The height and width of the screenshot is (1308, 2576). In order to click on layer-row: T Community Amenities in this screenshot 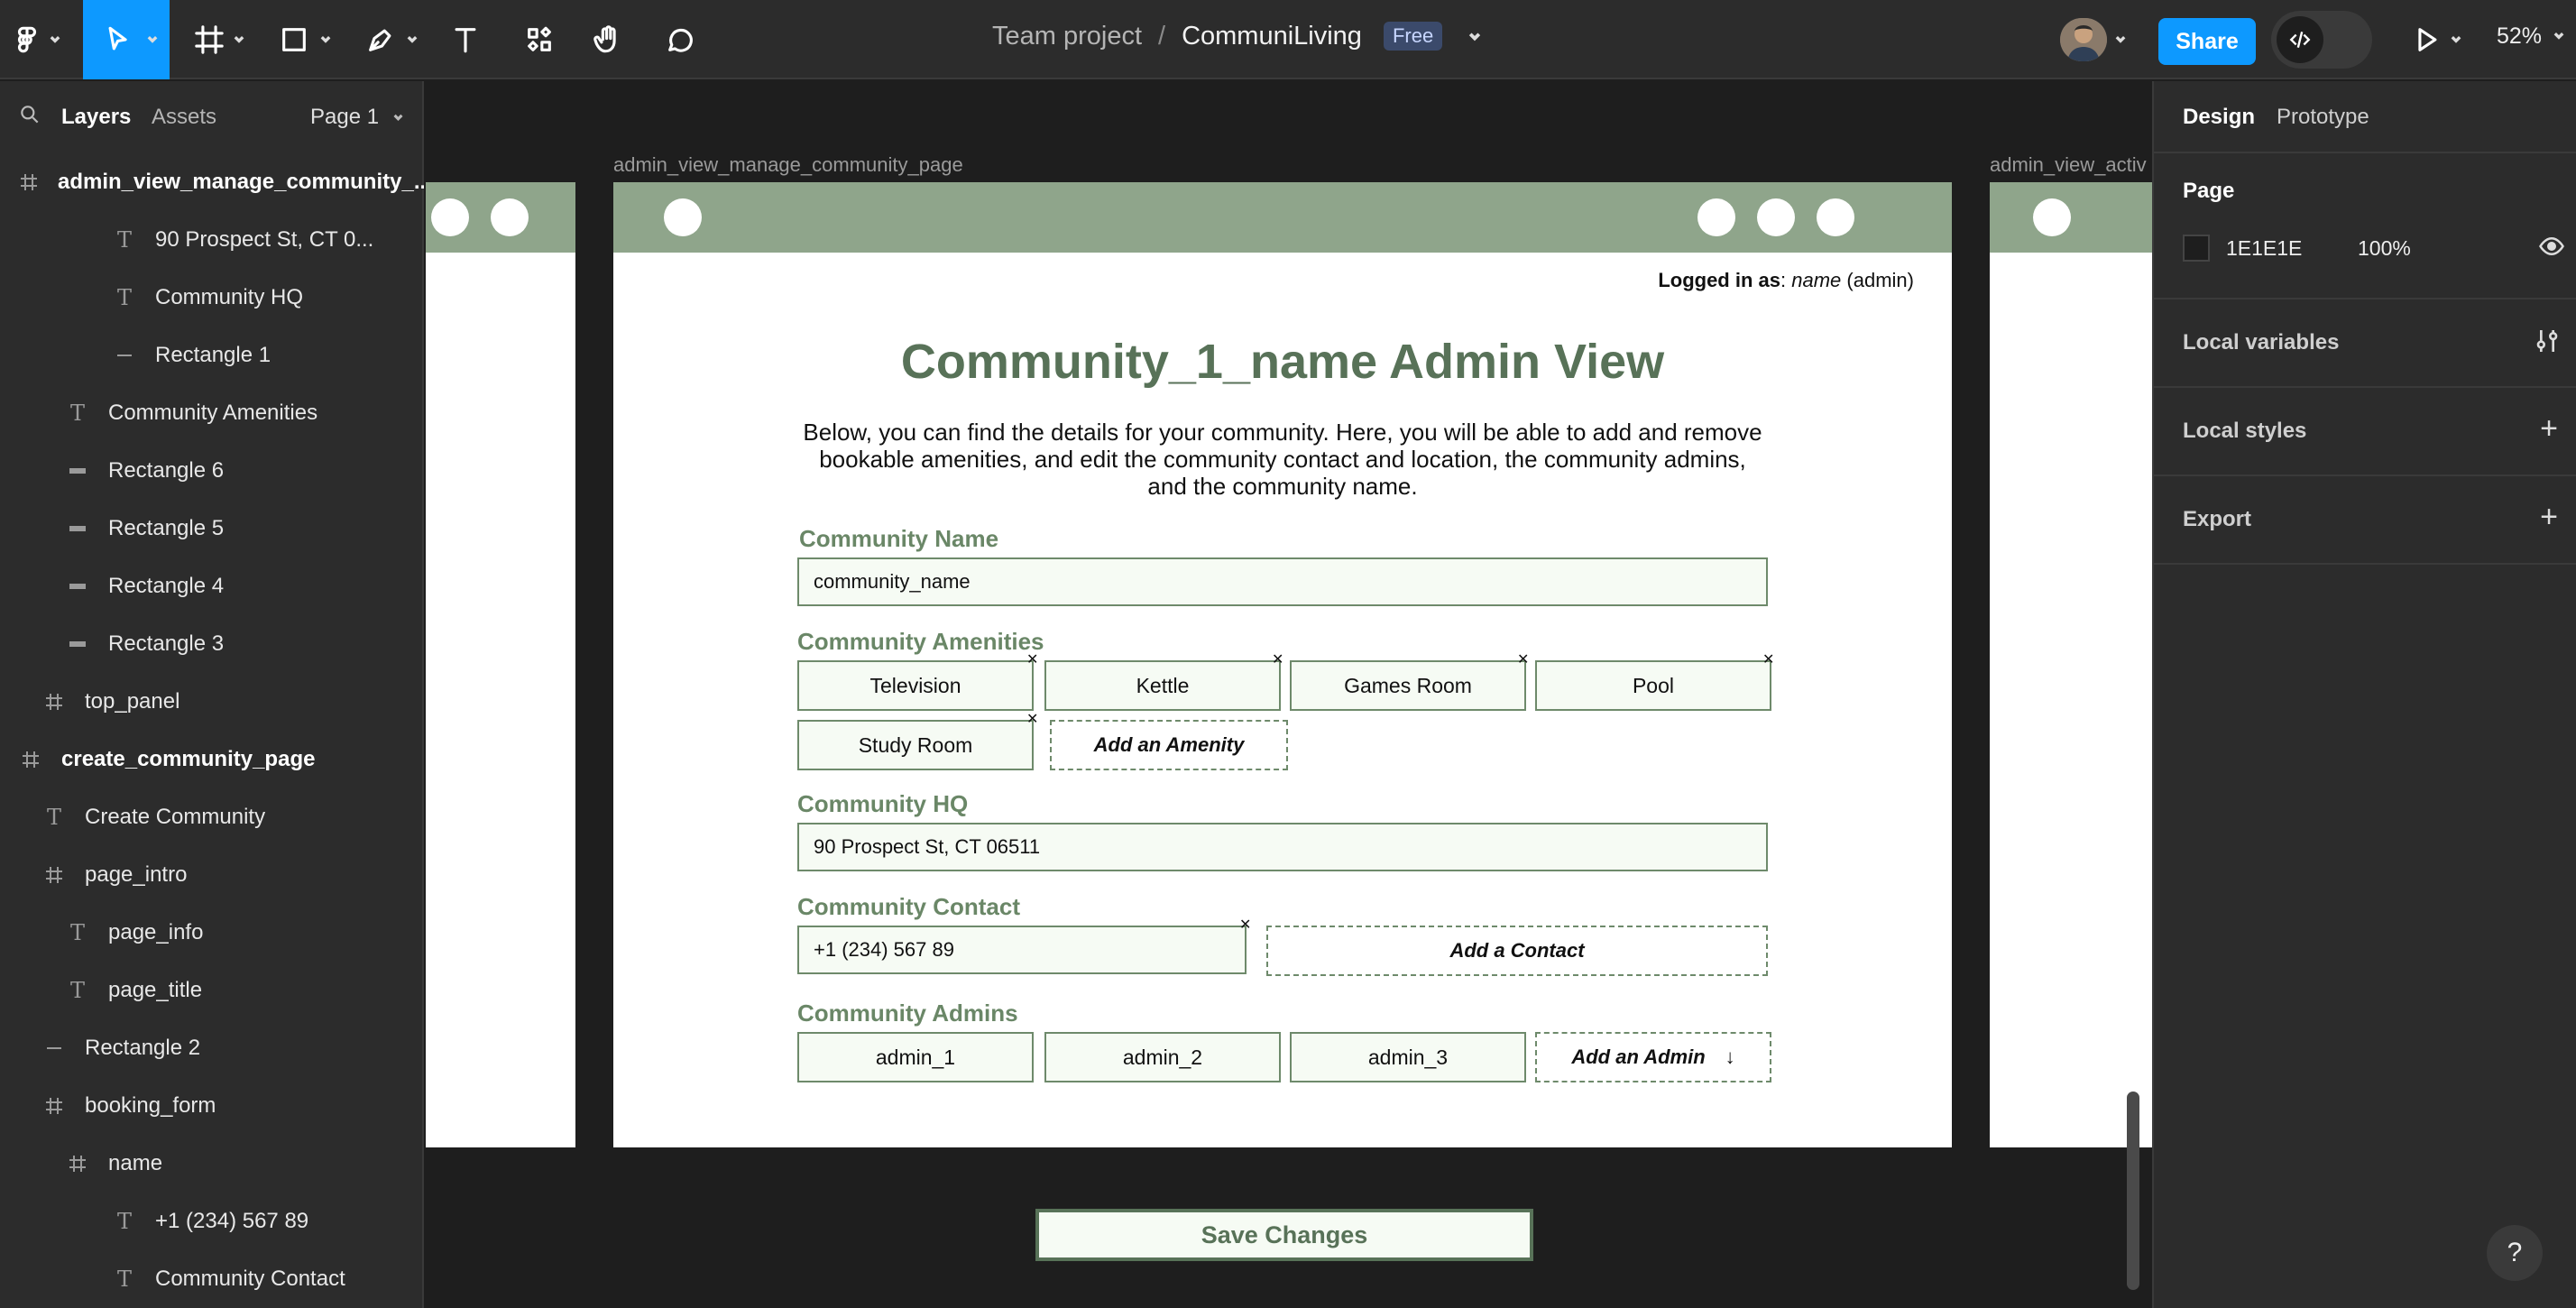, I will do `click(212, 413)`.